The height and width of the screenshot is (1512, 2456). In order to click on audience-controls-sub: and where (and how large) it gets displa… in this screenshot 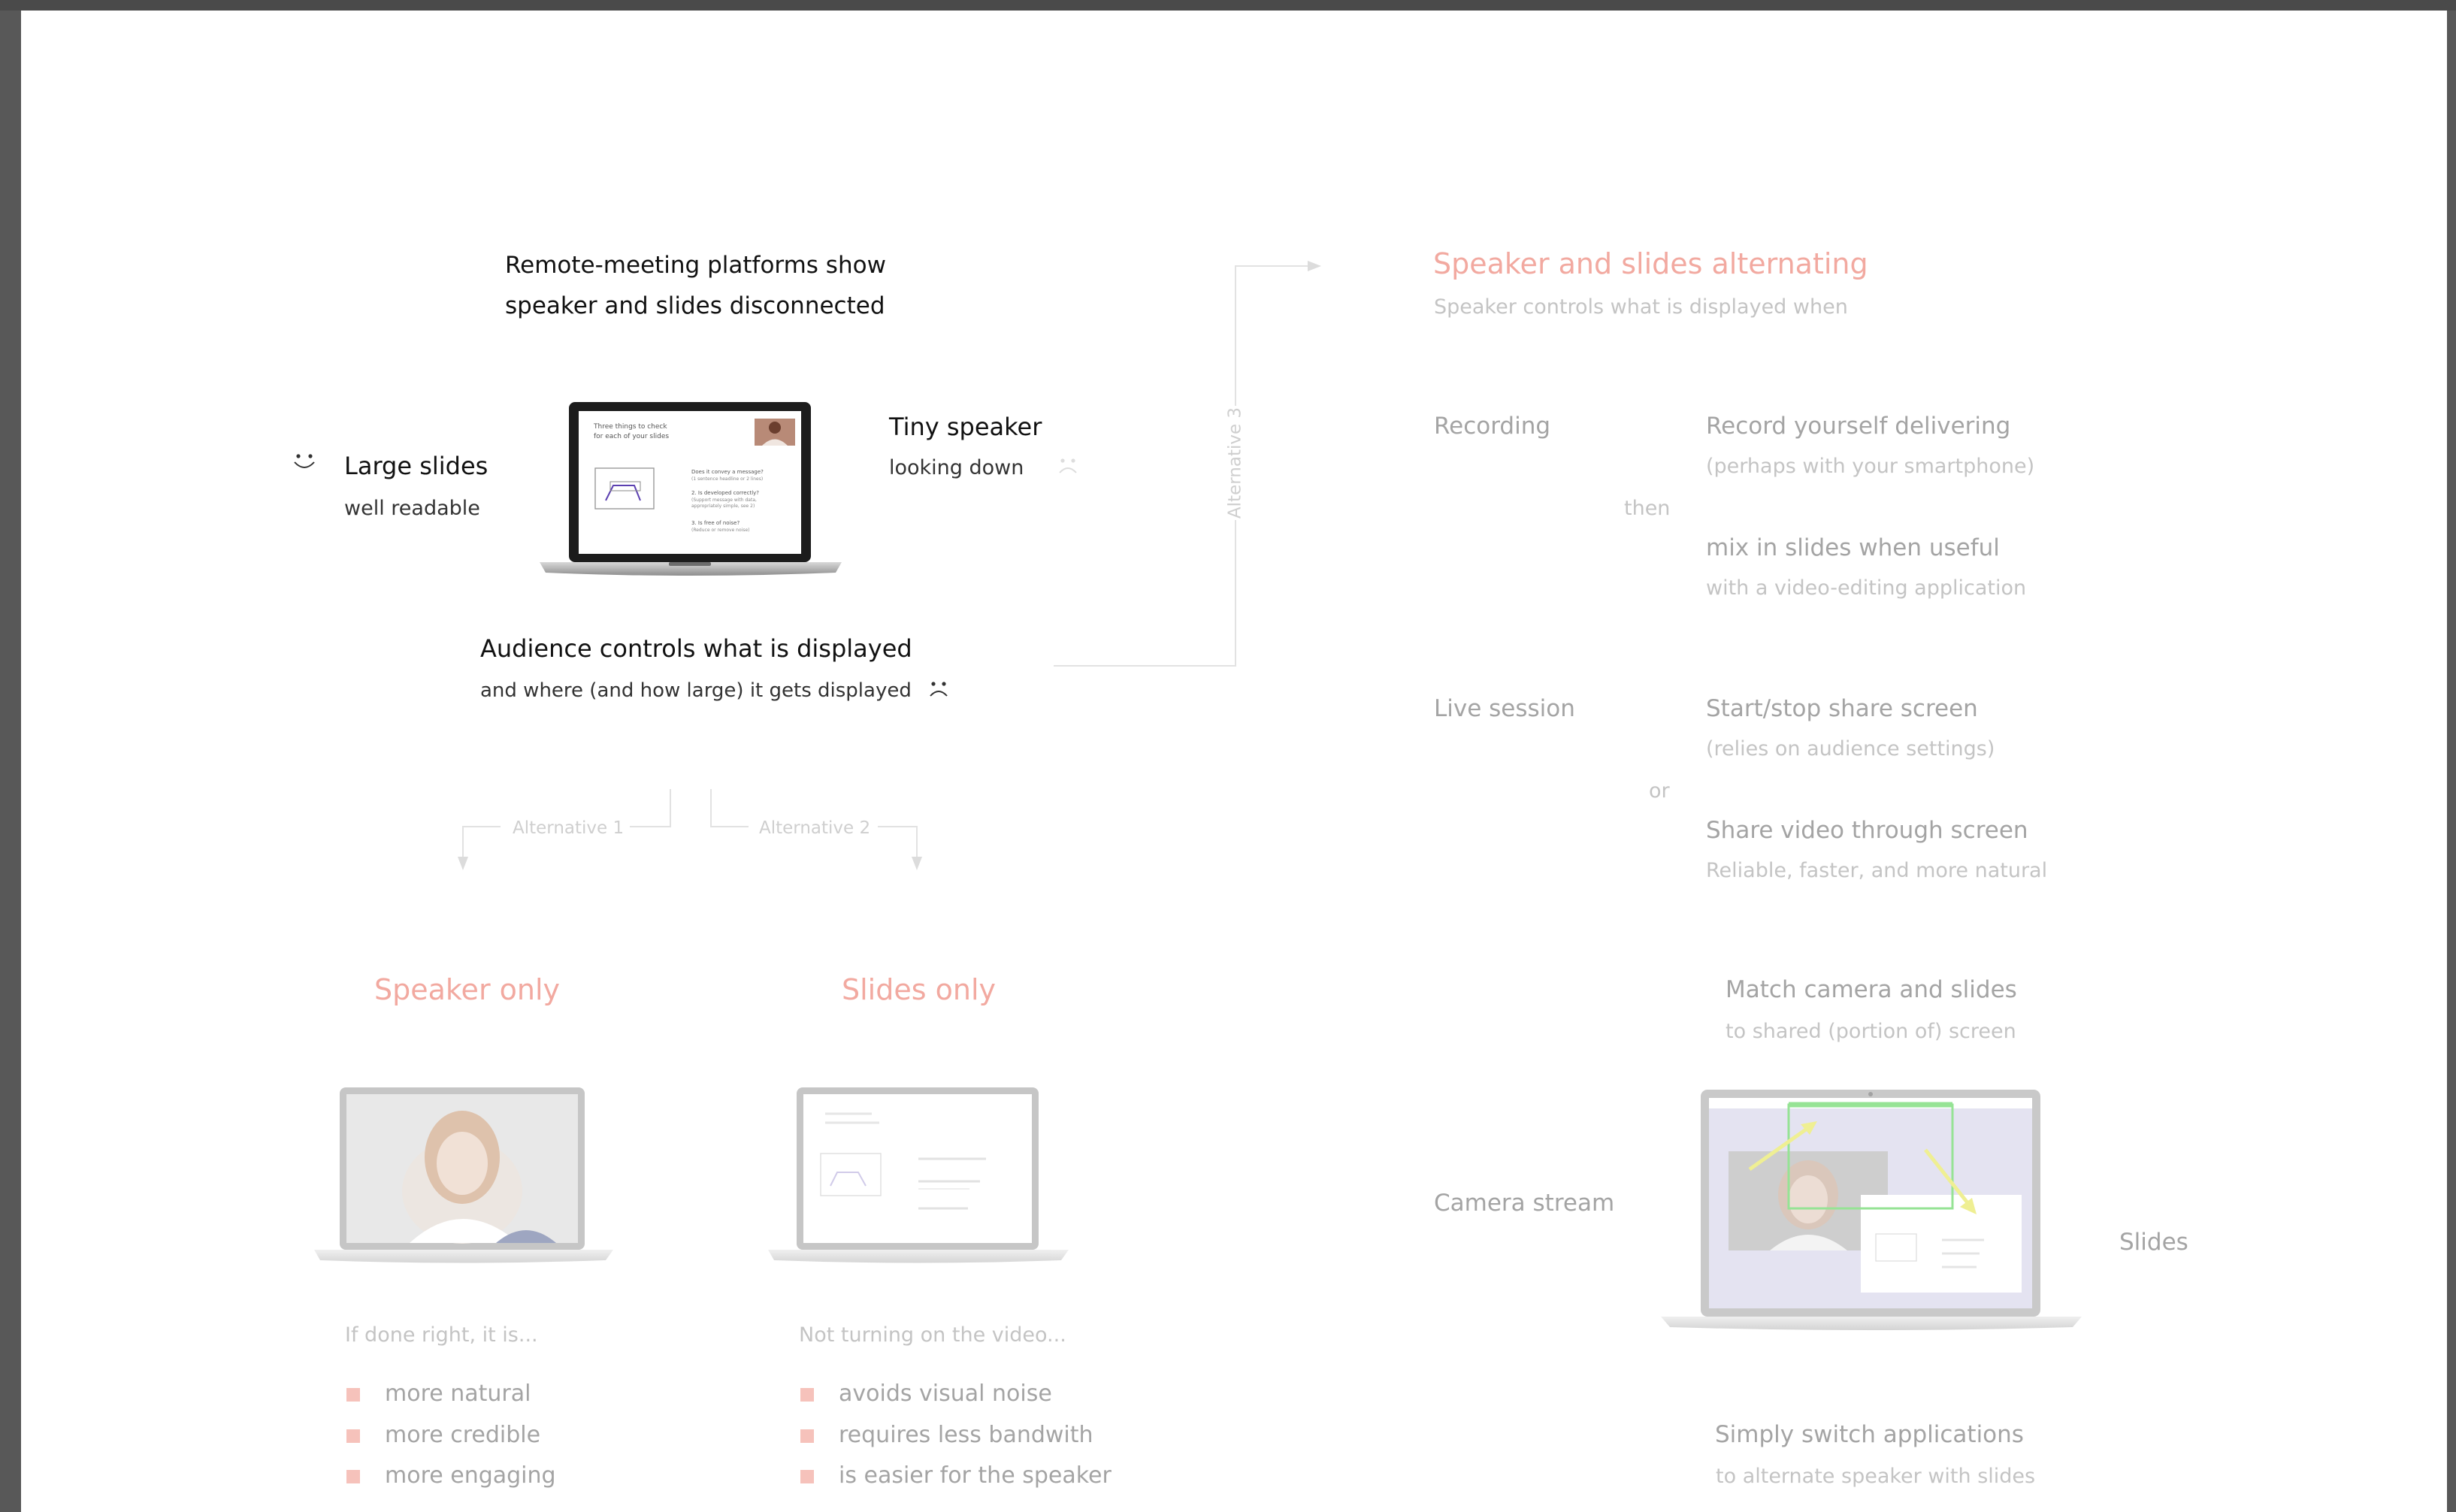, I will do `click(696, 691)`.